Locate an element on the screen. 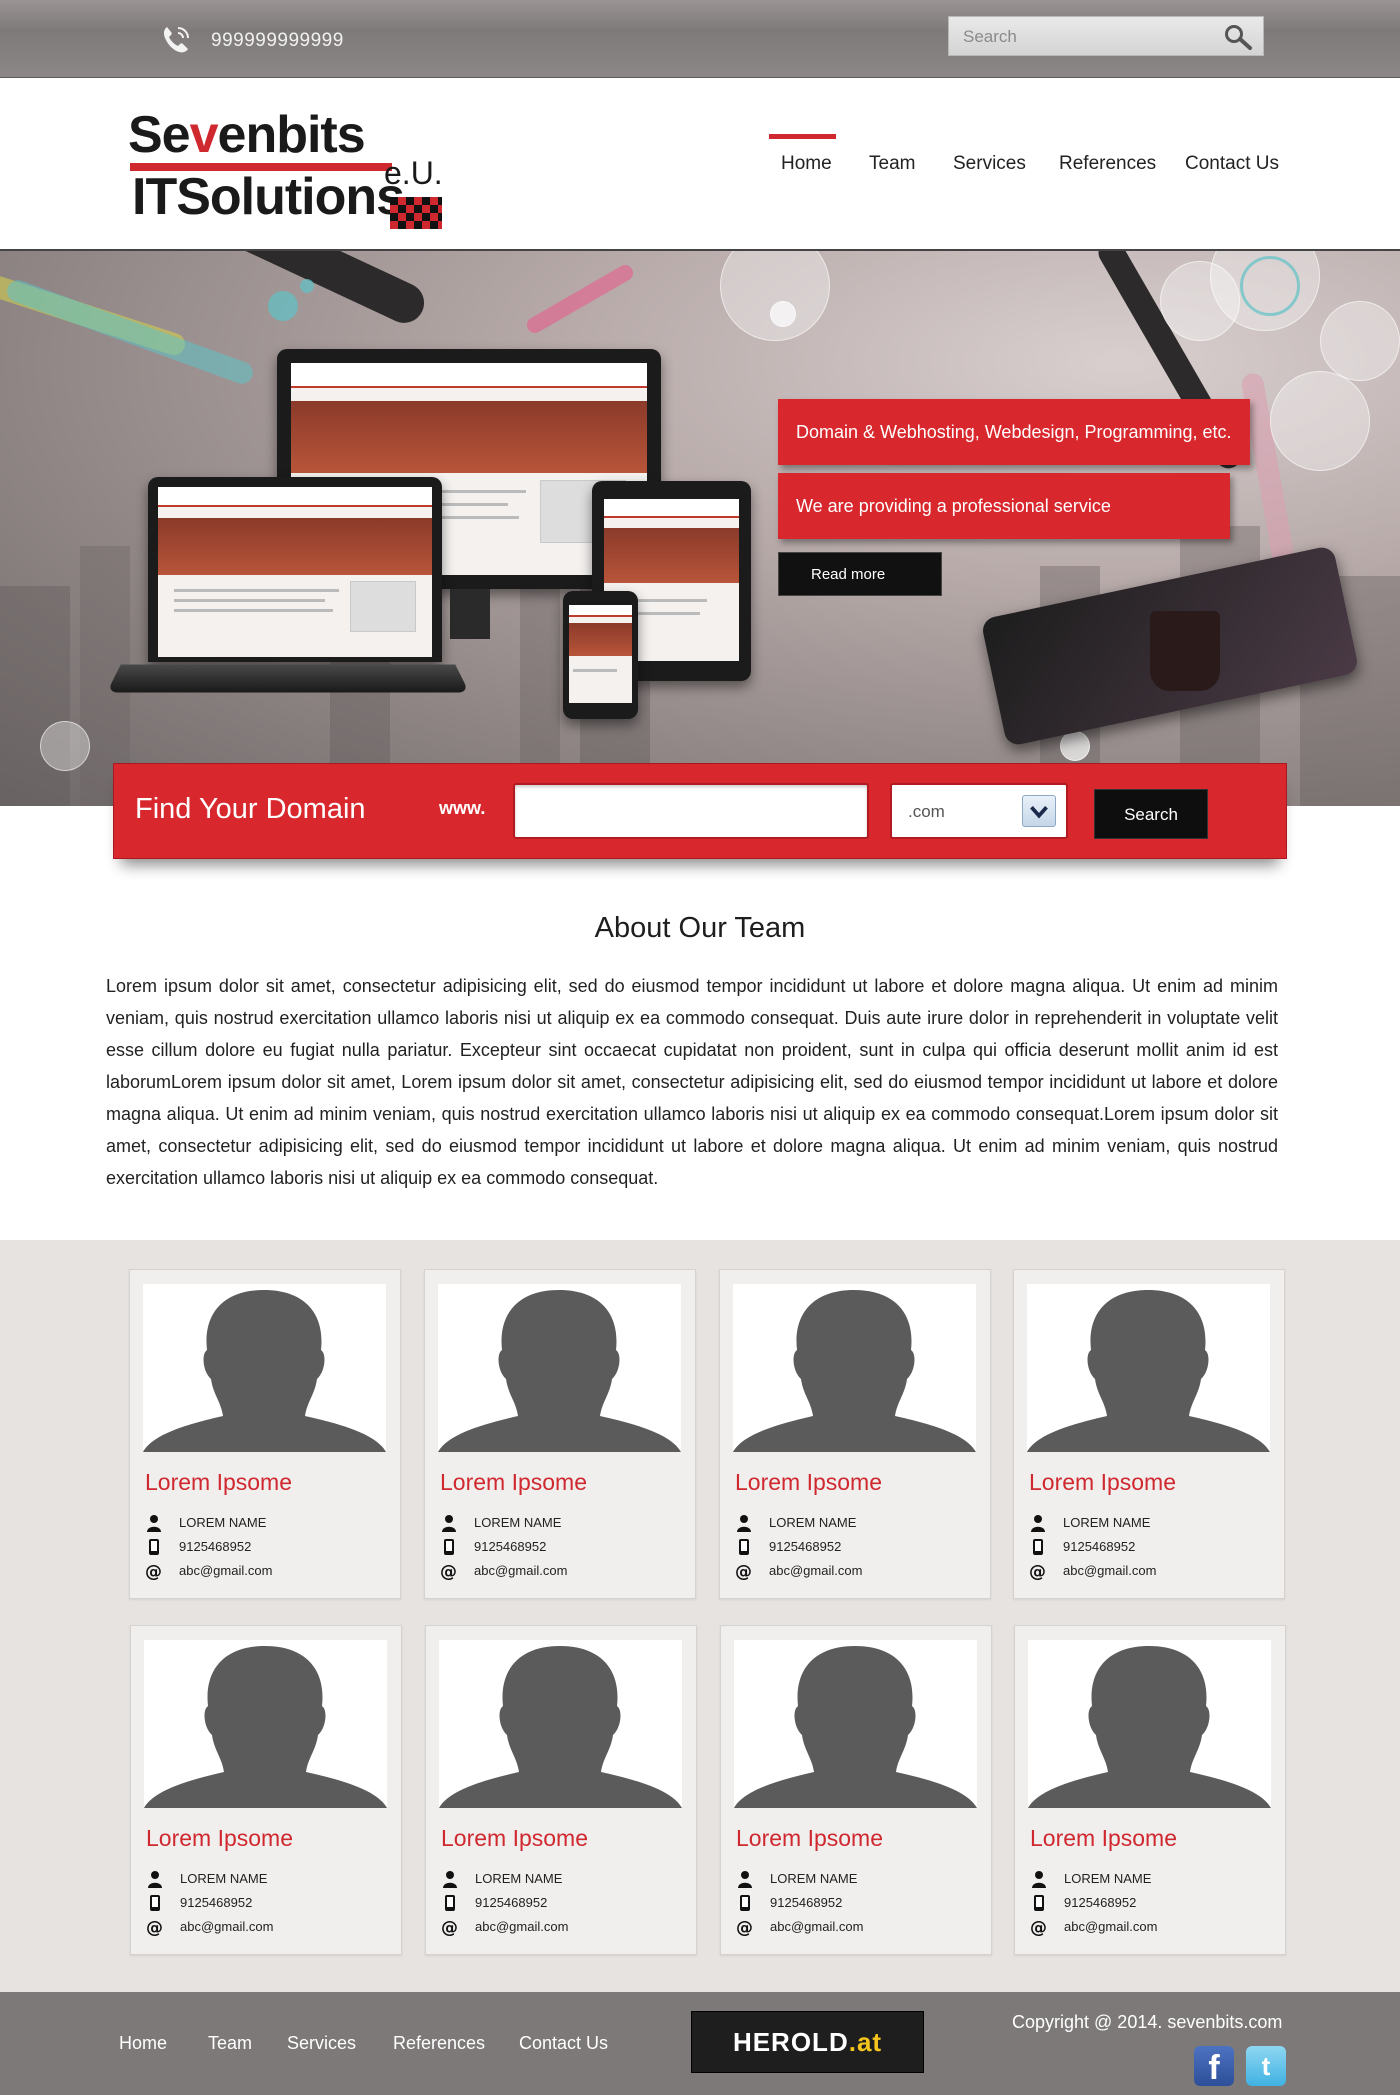 The image size is (1400, 2095). footer-nav-references: References is located at coordinates (439, 2043).